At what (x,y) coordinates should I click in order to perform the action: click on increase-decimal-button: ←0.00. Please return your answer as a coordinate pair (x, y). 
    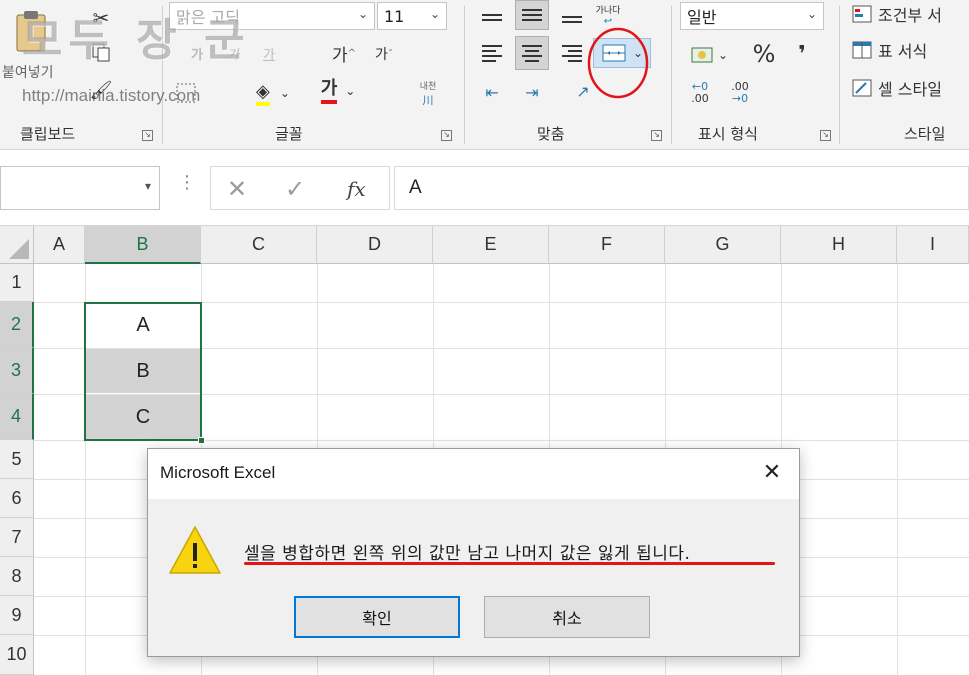
    Looking at the image, I should click on (700, 93).